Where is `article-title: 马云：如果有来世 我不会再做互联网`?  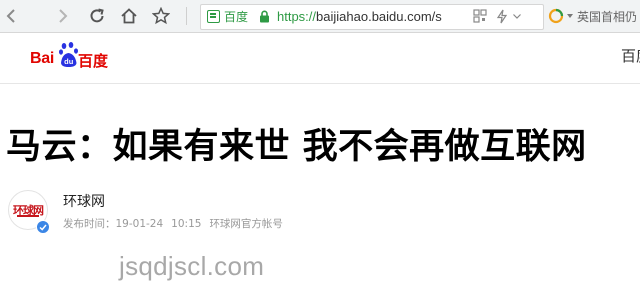
article-title: 马云：如果有来世 我不会再做互联网 is located at coordinates (296, 147).